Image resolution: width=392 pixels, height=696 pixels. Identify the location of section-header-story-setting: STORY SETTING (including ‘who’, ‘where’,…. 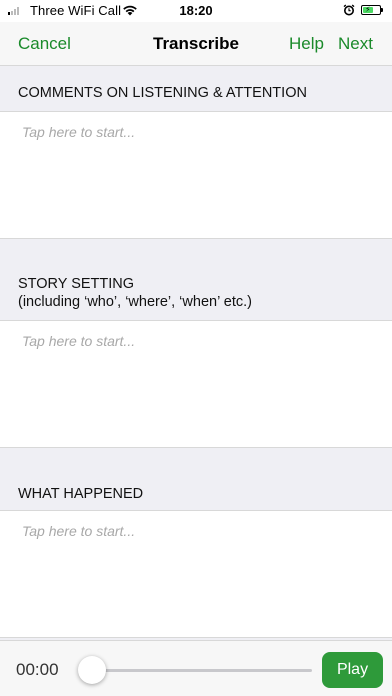
(196, 279).